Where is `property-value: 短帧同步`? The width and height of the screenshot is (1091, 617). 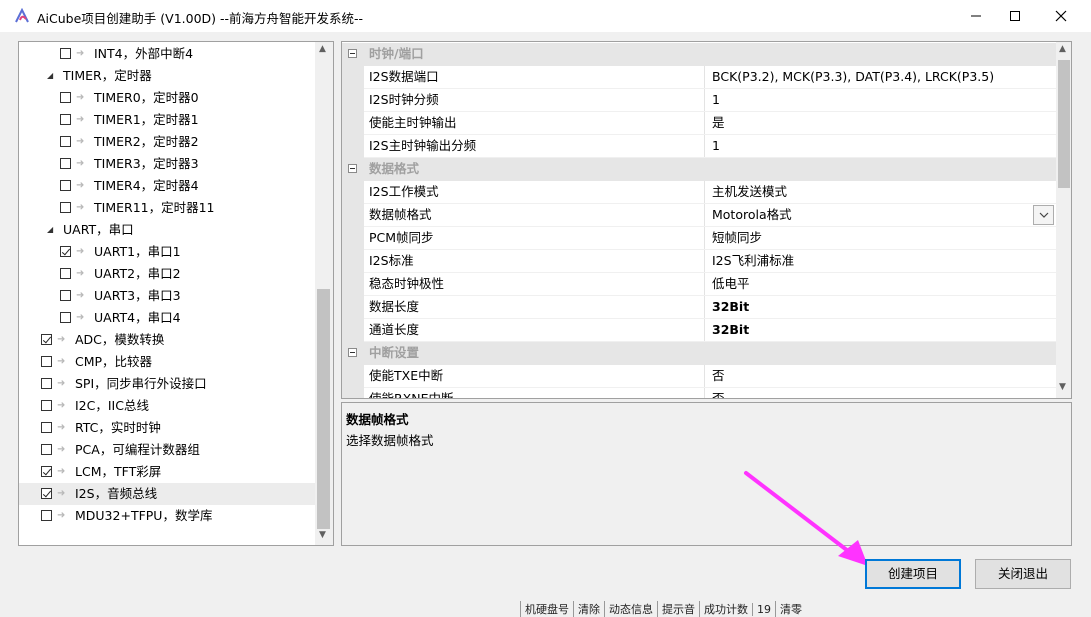
property-value: 短帧同步 is located at coordinates (737, 238).